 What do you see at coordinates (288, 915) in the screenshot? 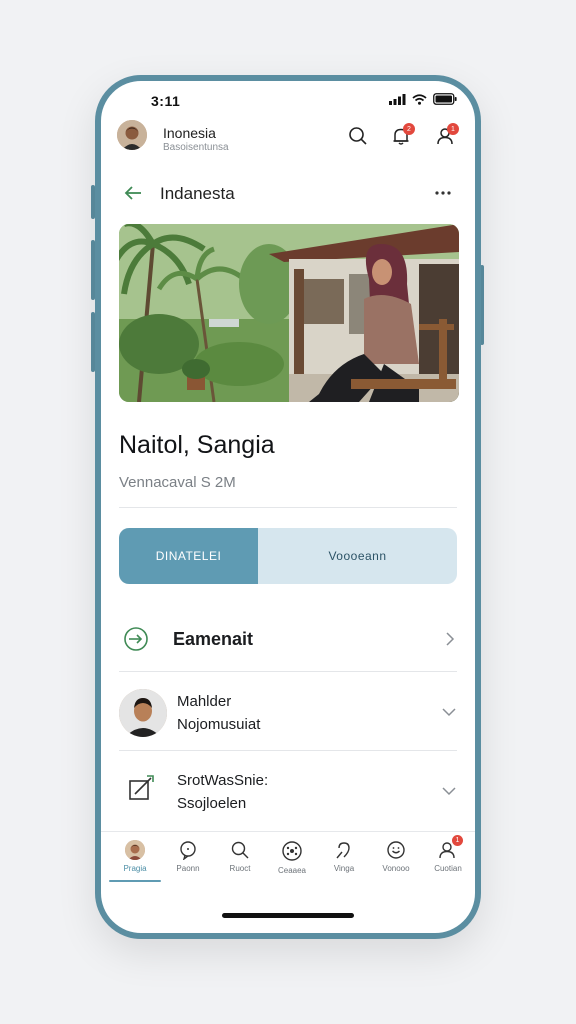
I see `home-indicator` at bounding box center [288, 915].